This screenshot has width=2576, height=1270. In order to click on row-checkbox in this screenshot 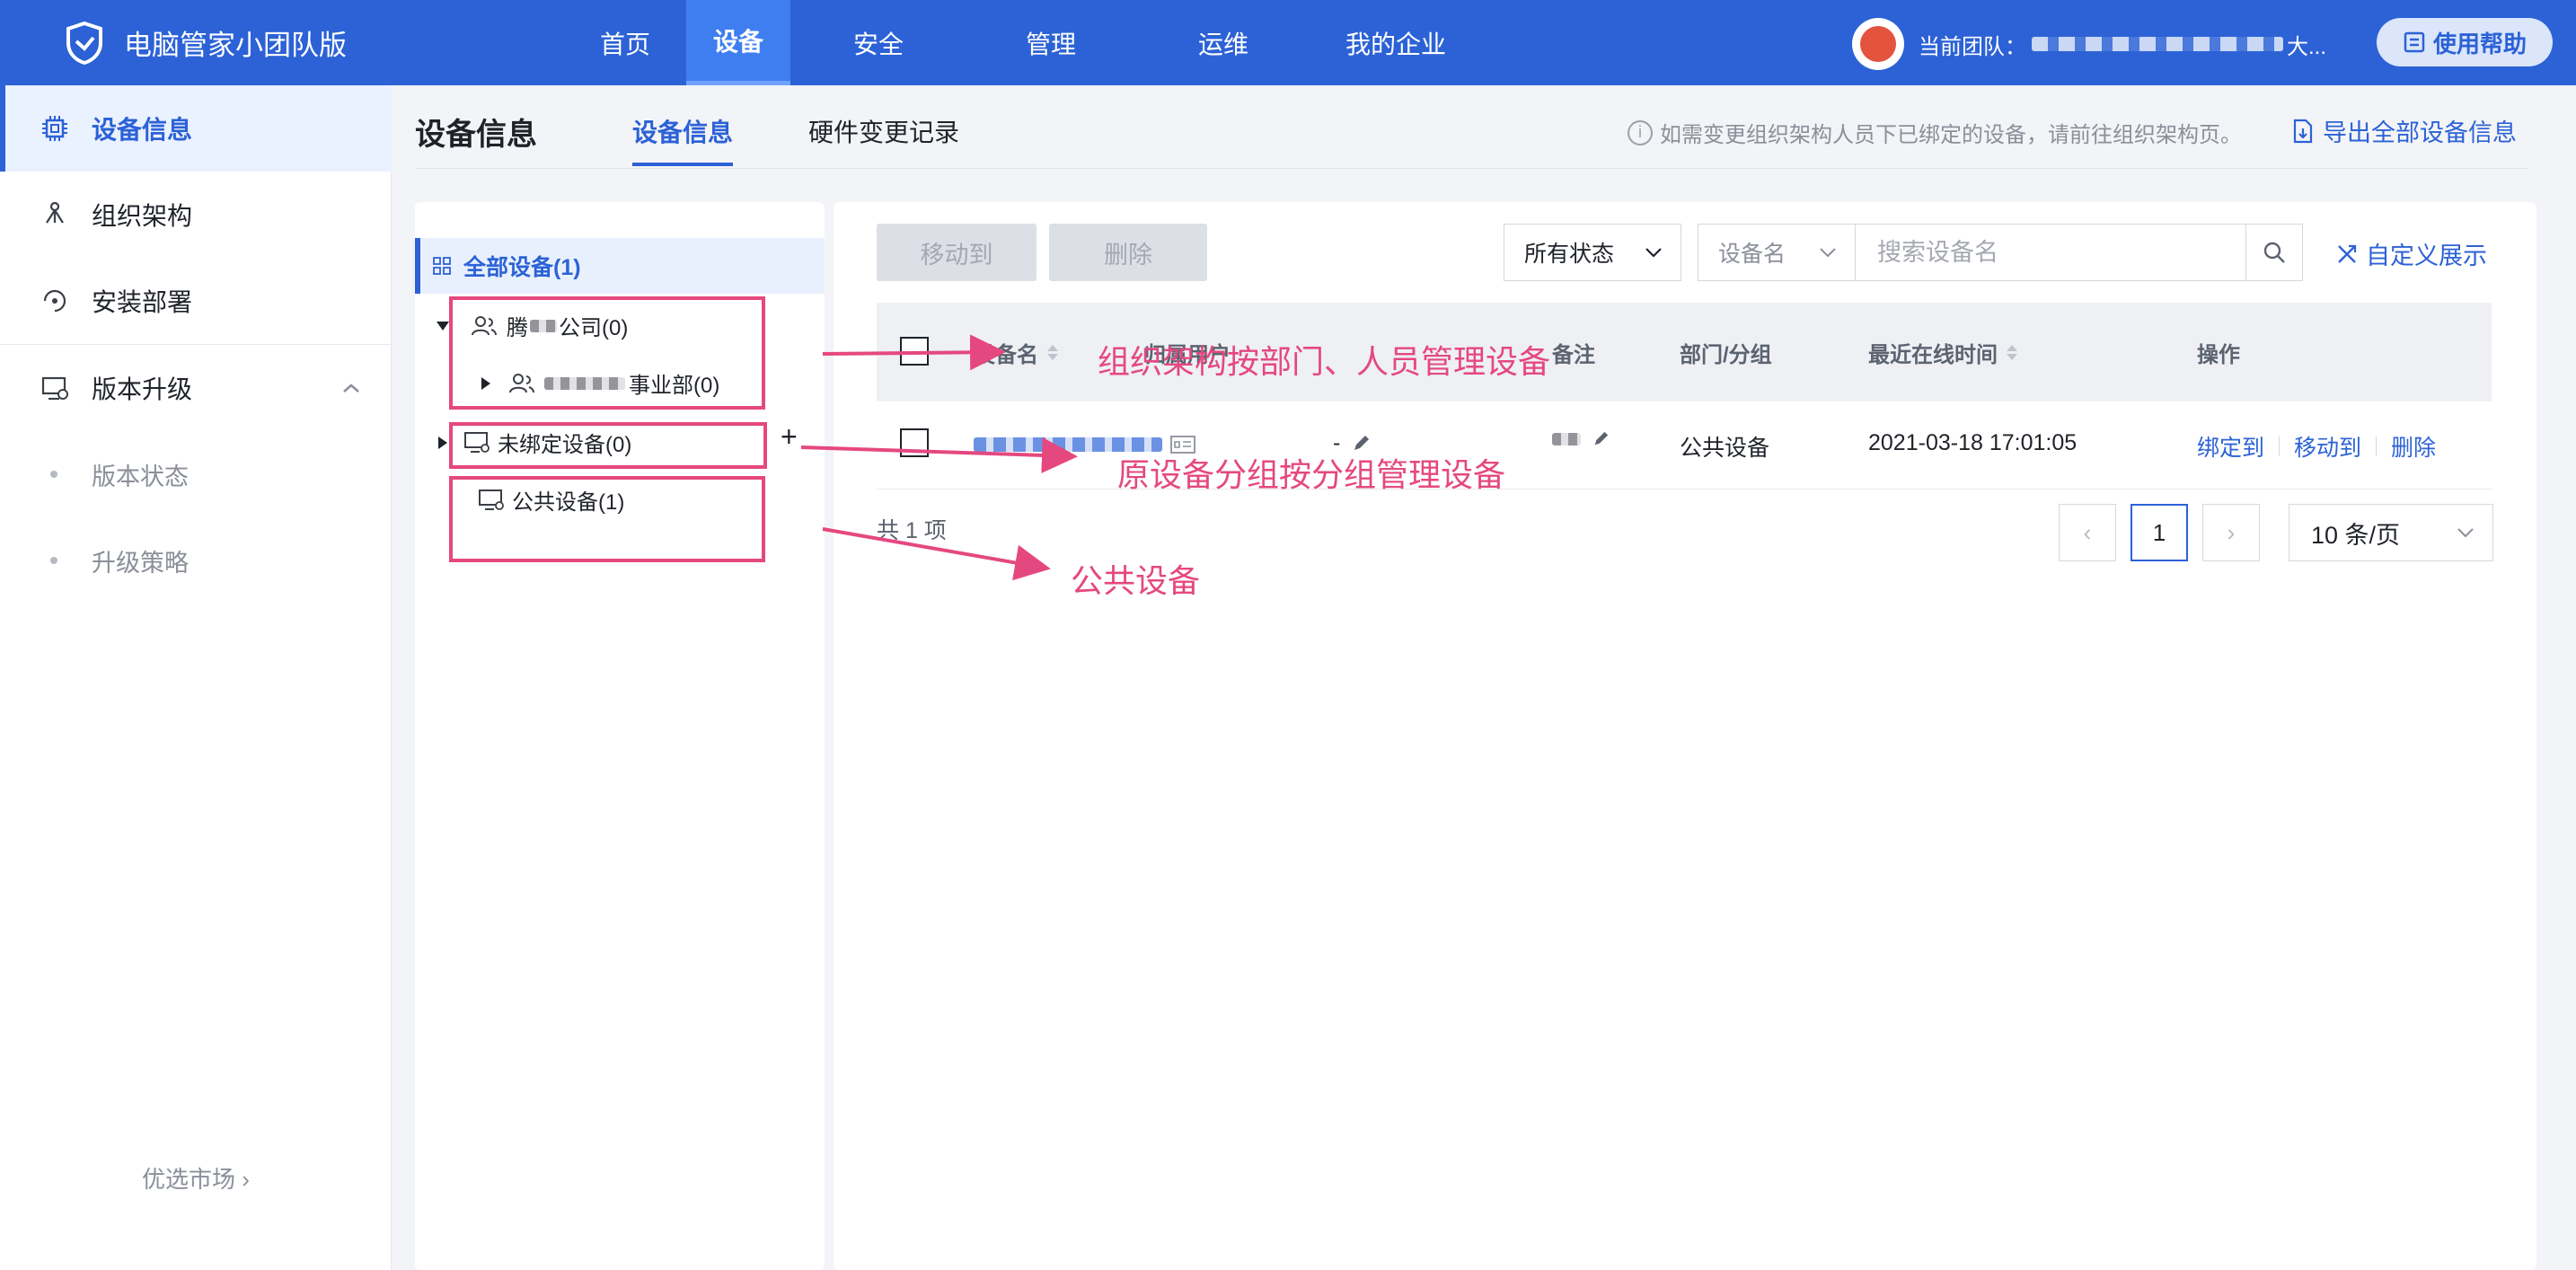, I will do `click(914, 443)`.